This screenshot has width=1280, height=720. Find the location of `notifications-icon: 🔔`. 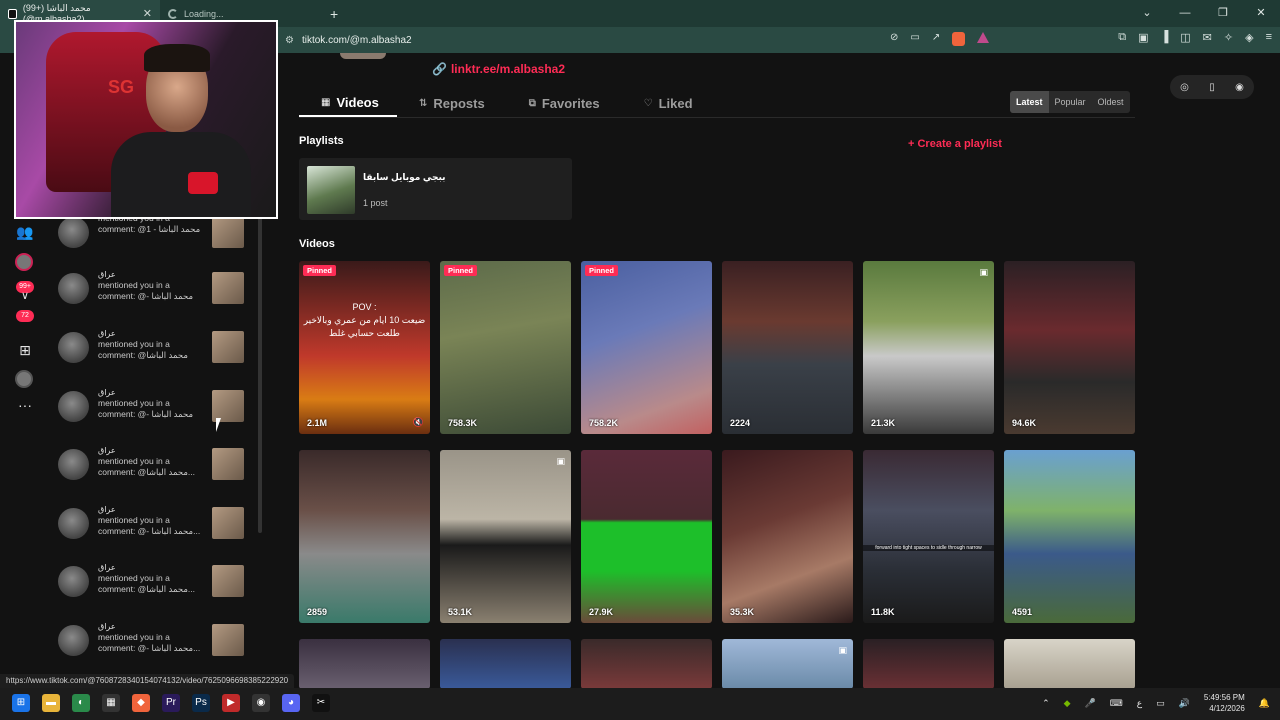

notifications-icon: 🔔 is located at coordinates (1264, 703).